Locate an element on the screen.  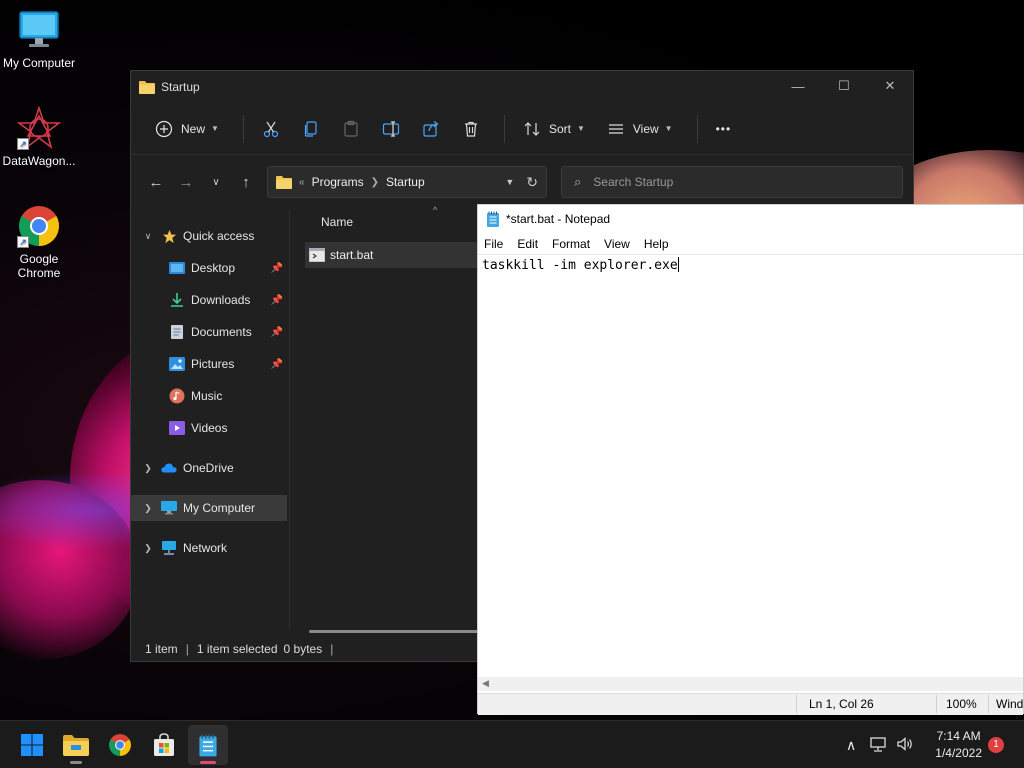
cut-button is located at coordinates (271, 129).